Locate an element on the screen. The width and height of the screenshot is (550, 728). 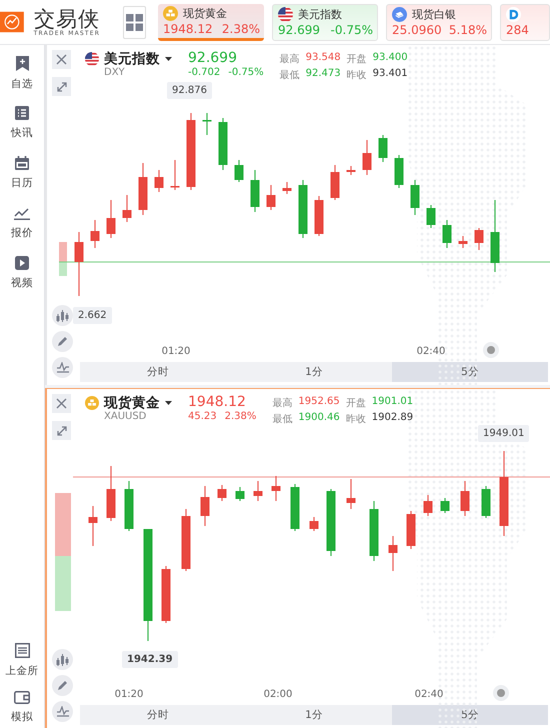
stat-value: 92.473 is located at coordinates (323, 74).